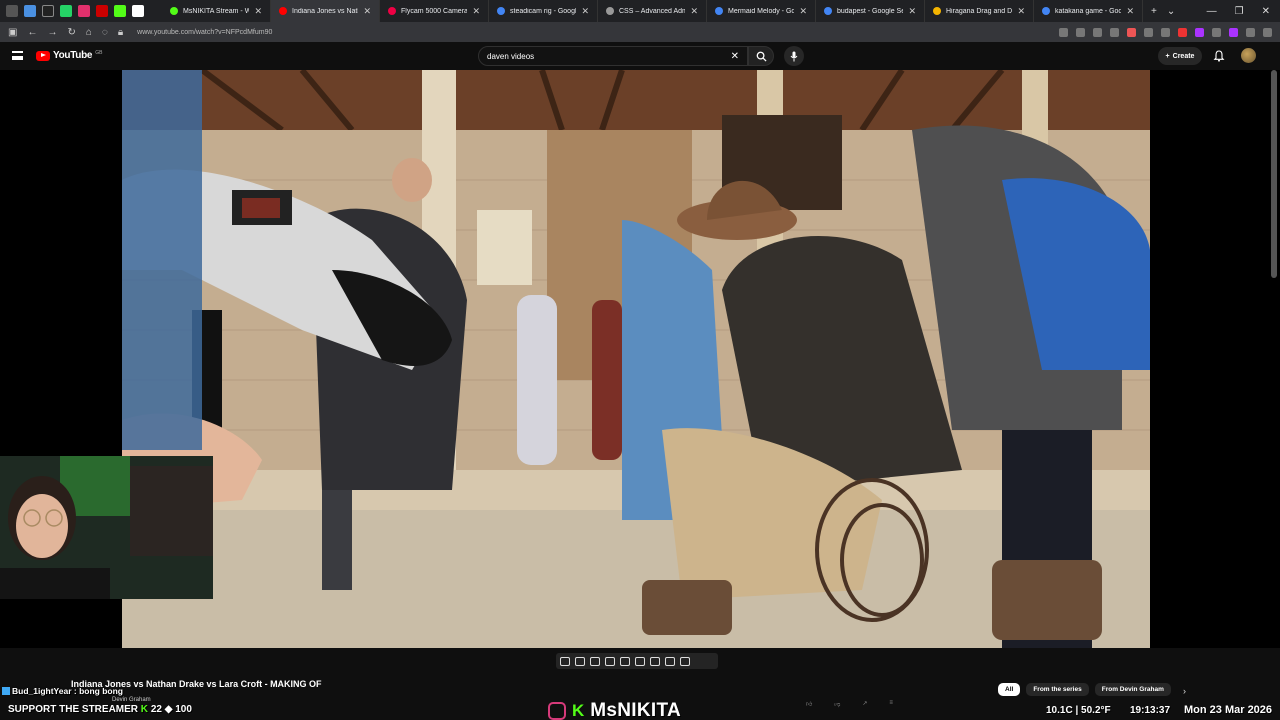 The image size is (1280, 720). I want to click on pip-icon, so click(655, 661).